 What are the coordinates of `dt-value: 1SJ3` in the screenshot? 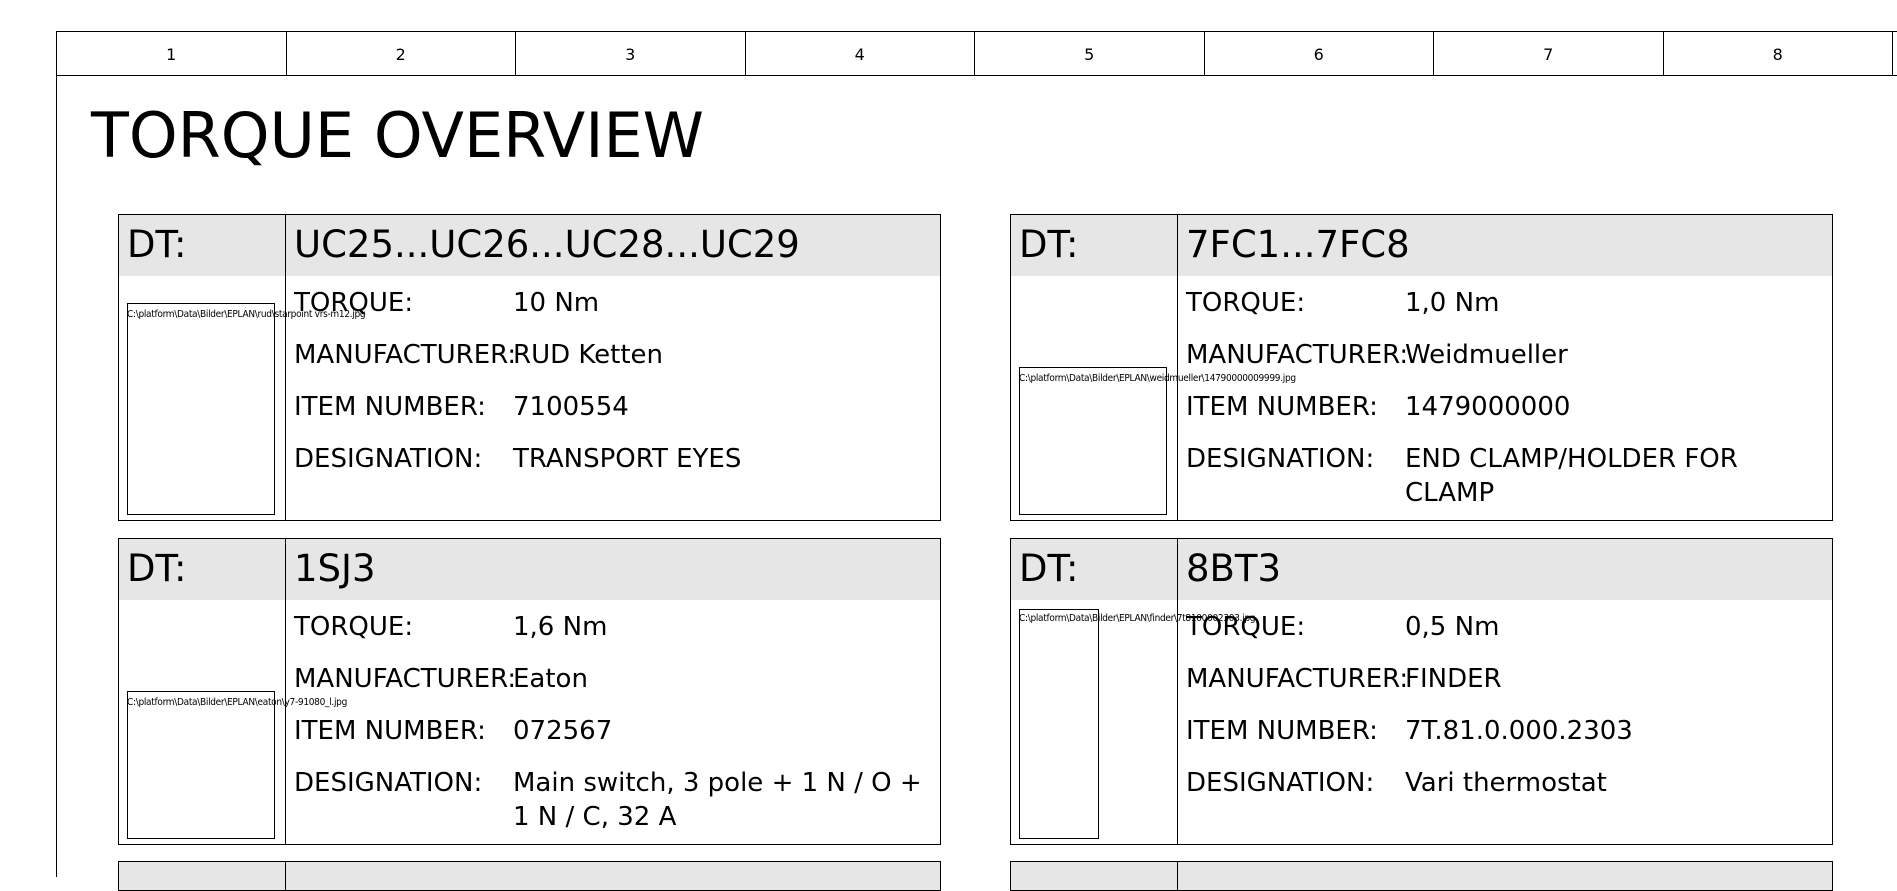 It's located at (335, 568).